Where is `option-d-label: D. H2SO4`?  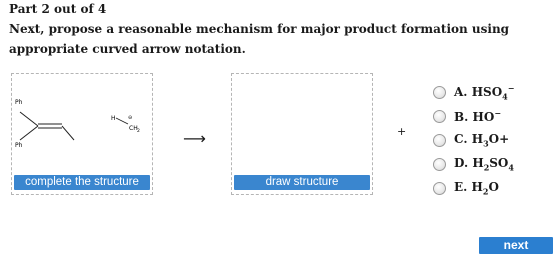
option-d-label: D. H2SO4 is located at coordinates (484, 164).